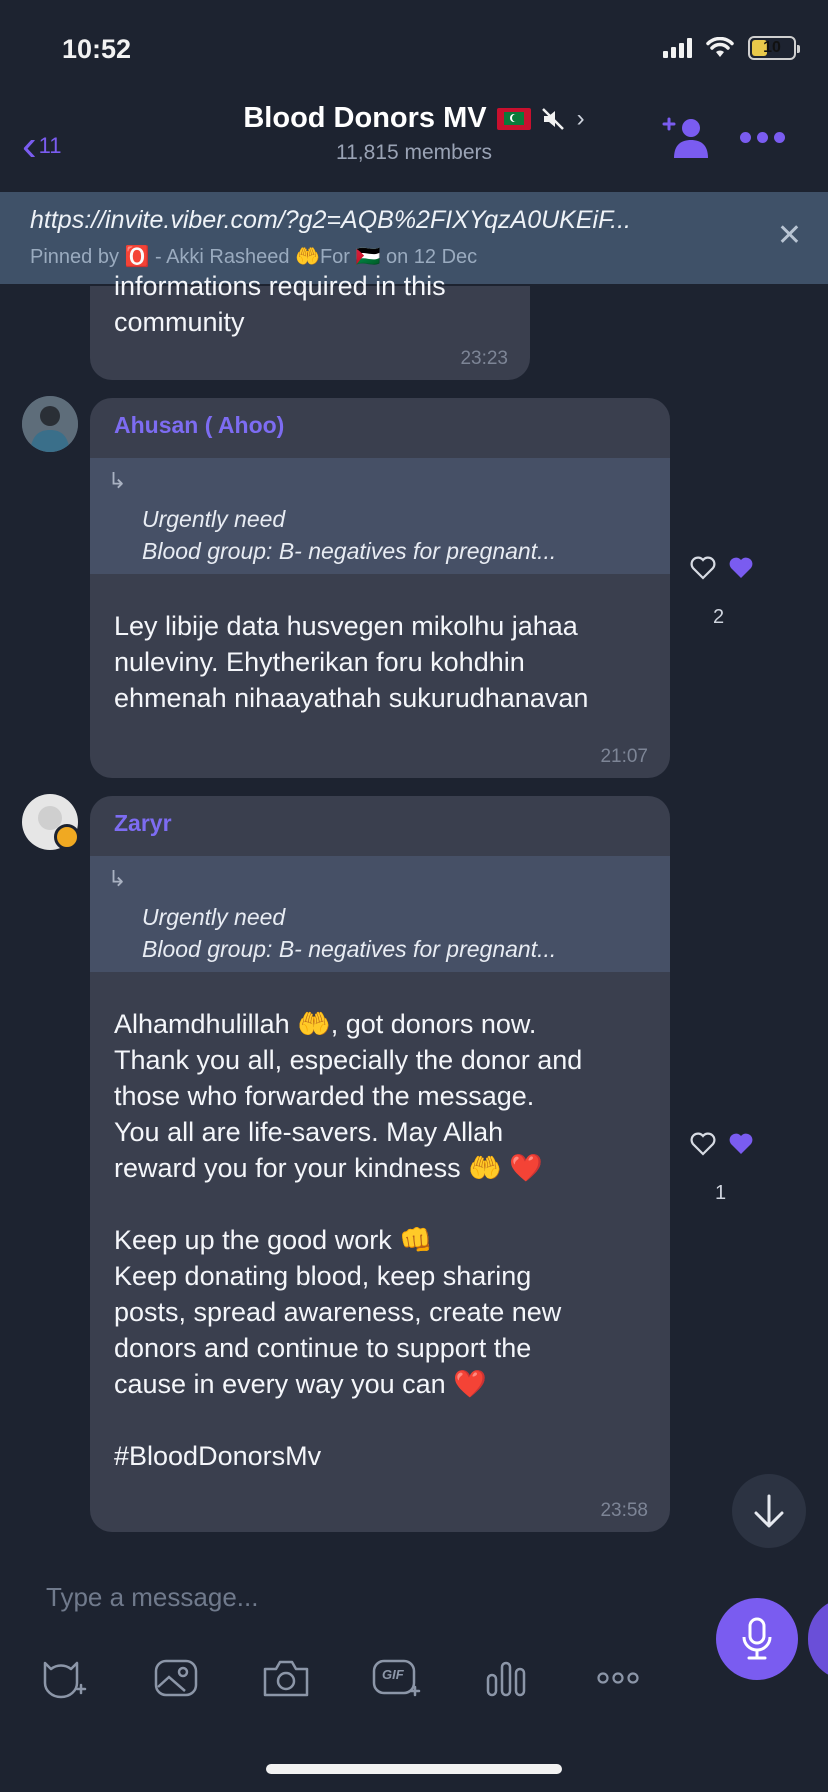 The height and width of the screenshot is (1792, 828). What do you see at coordinates (393, 1674) in the screenshot?
I see `gif-label: GIF` at bounding box center [393, 1674].